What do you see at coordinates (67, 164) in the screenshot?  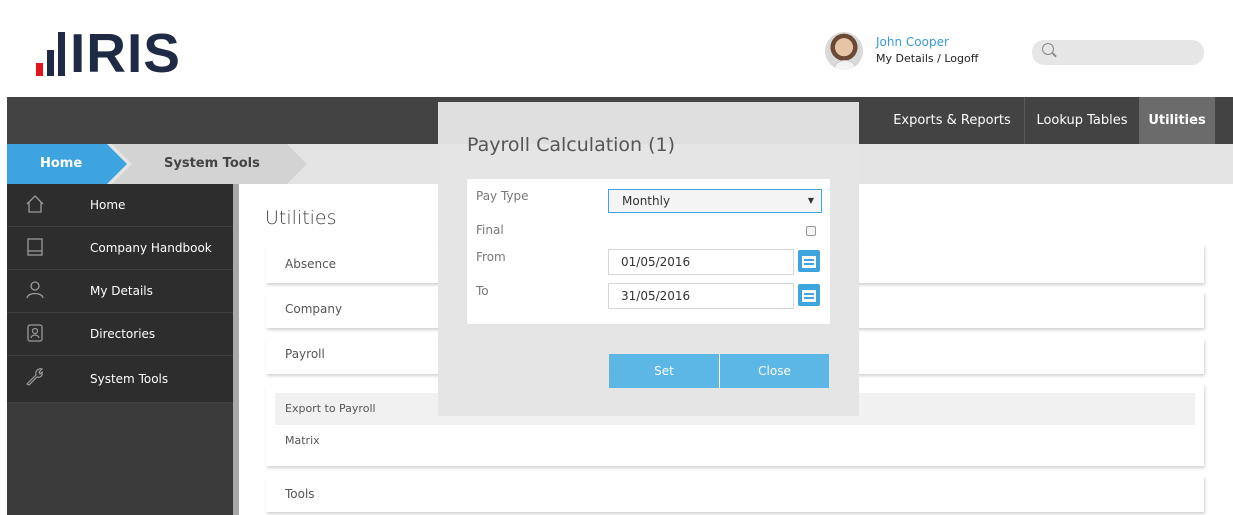 I see `breadcrumb-home: Home` at bounding box center [67, 164].